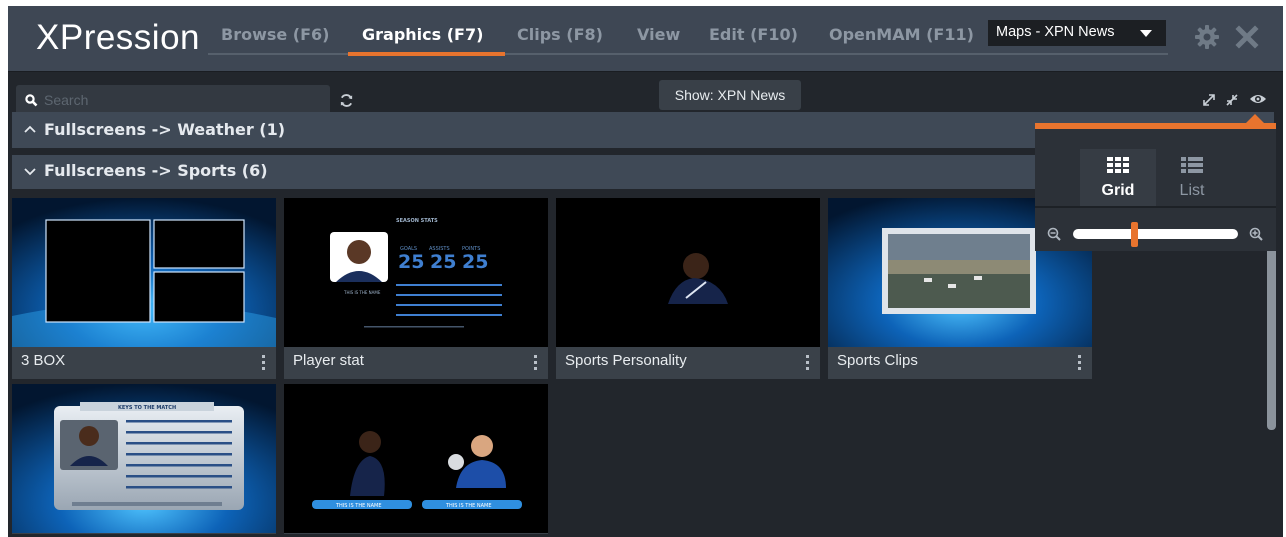  I want to click on zoom-out-icon, so click(1054, 234).